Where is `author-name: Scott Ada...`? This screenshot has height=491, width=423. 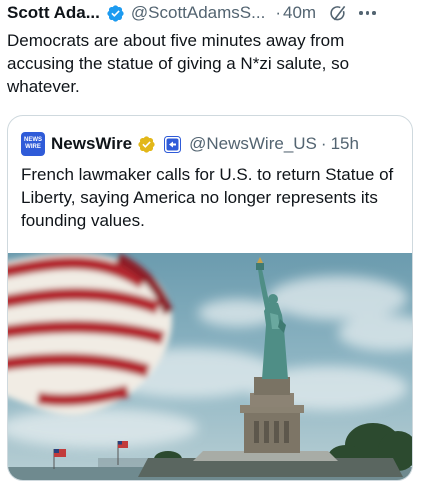
author-name: Scott Ada... is located at coordinates (53, 13).